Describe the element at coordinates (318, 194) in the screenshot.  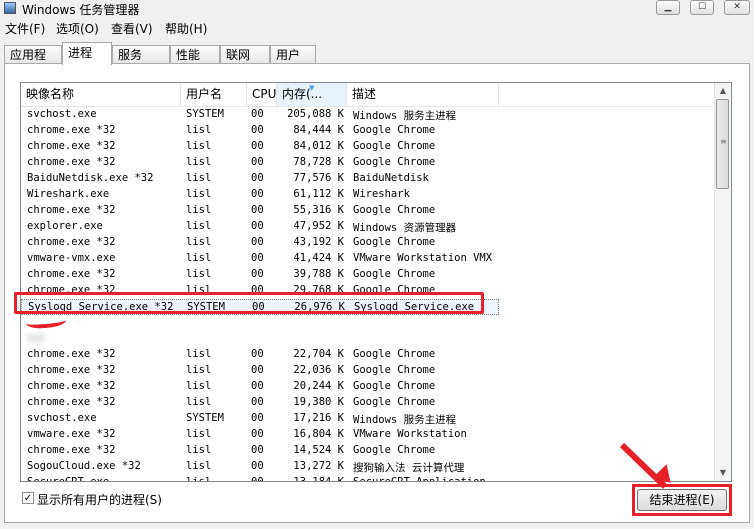
I see `process-memory: 61,112 K` at that location.